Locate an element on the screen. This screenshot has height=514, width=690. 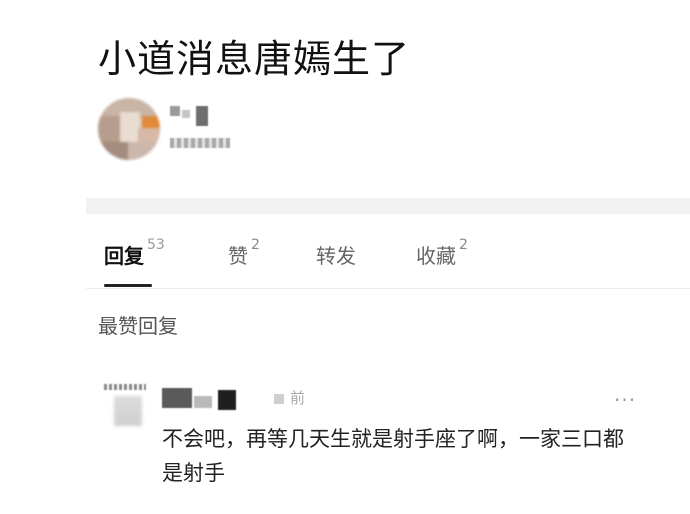
avatar-mask-text is located at coordinates (125, 387).